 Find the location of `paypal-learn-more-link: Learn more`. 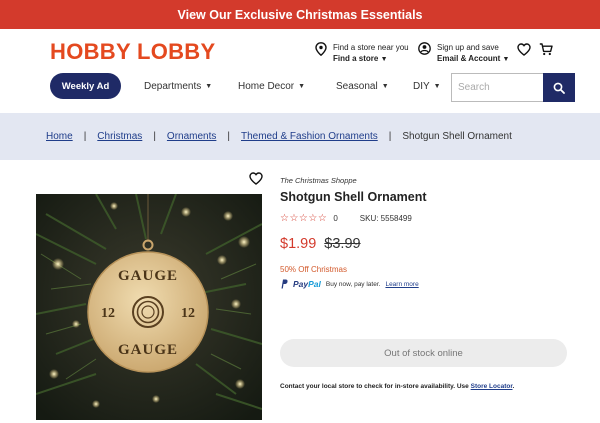

paypal-learn-more-link: Learn more is located at coordinates (401, 284).